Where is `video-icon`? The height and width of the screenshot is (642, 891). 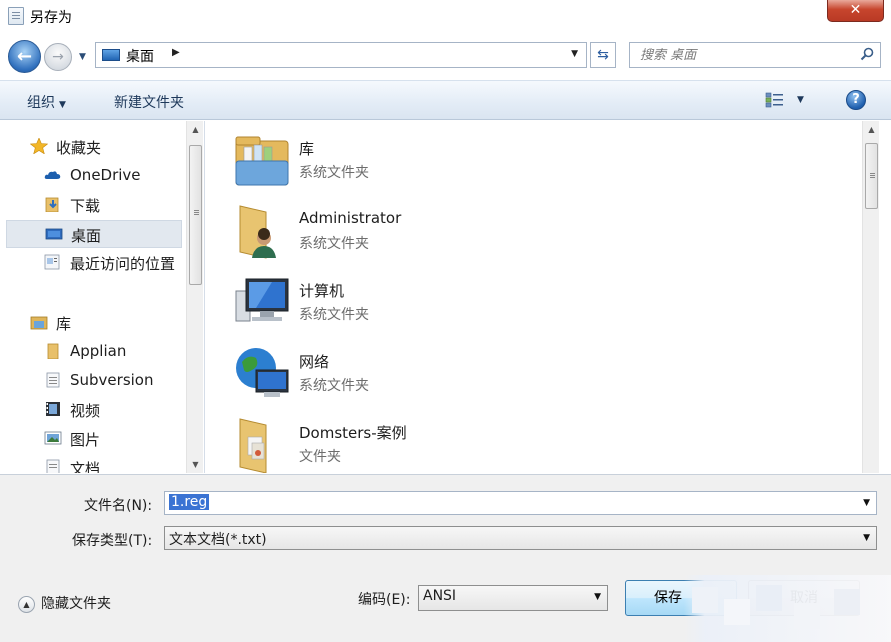
video-icon is located at coordinates (53, 409).